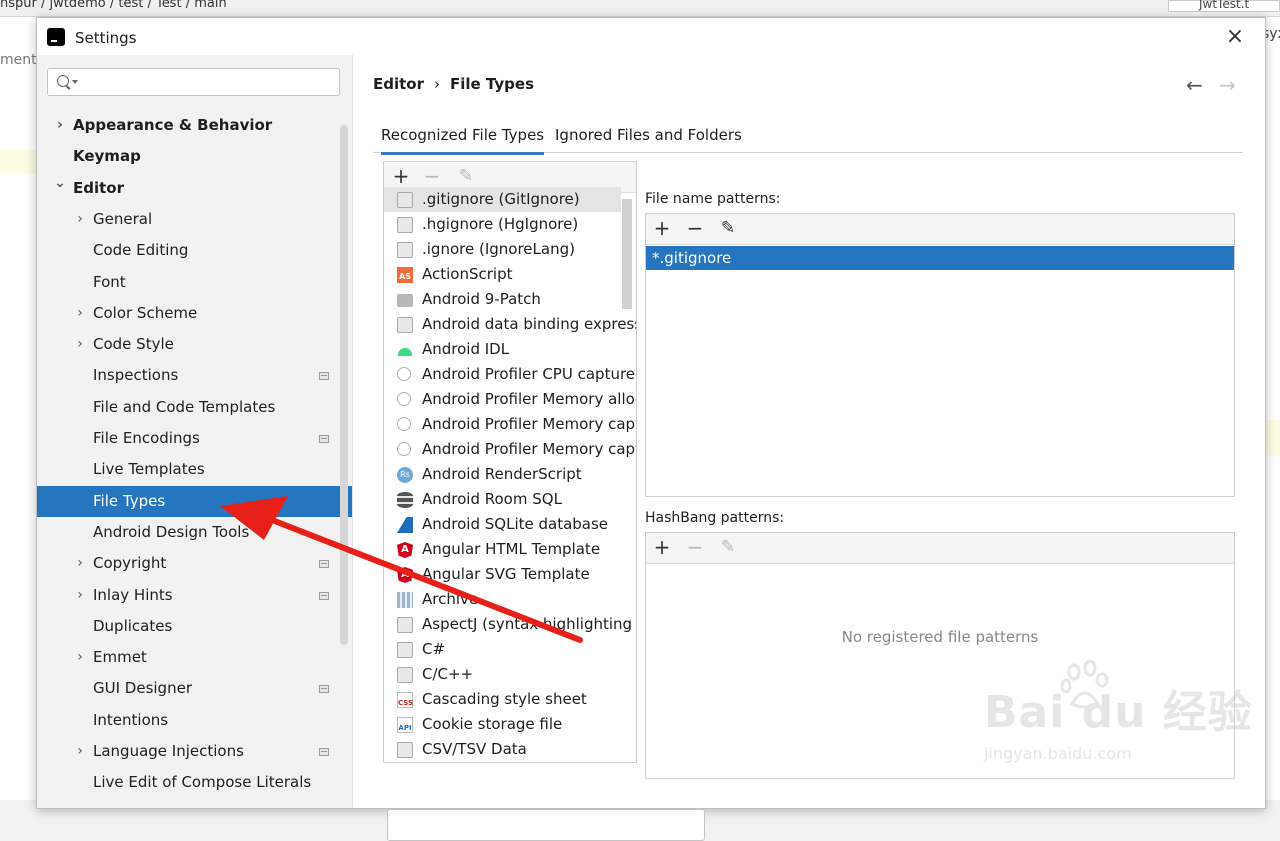  Describe the element at coordinates (510, 499) in the screenshot. I see `list-item: Android Room SQL` at that location.